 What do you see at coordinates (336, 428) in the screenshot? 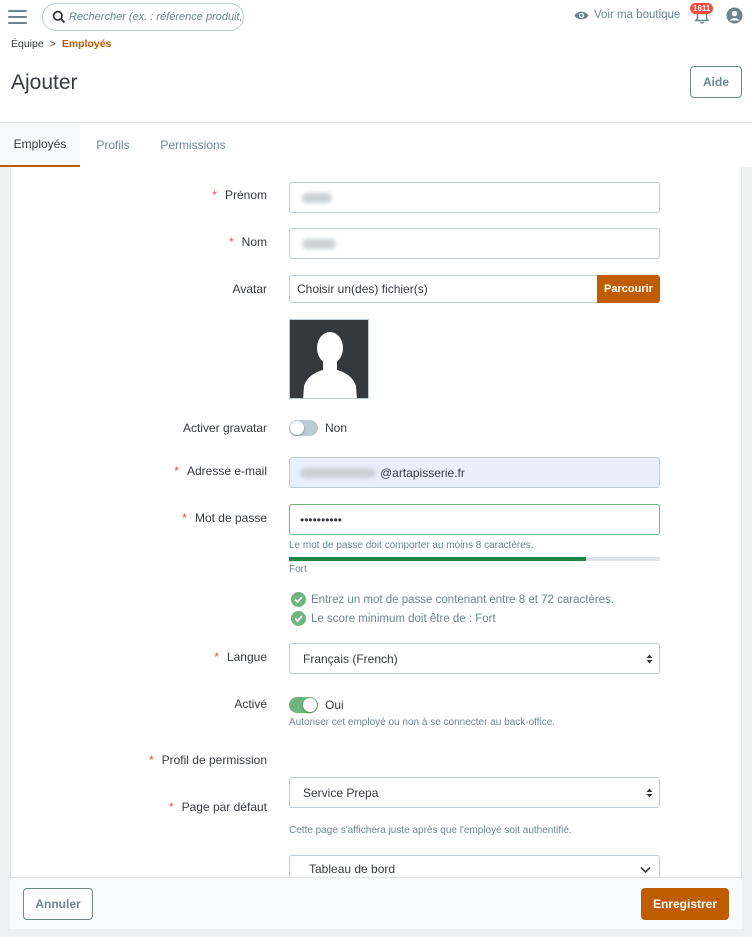
I see `gravatar-state: Non` at bounding box center [336, 428].